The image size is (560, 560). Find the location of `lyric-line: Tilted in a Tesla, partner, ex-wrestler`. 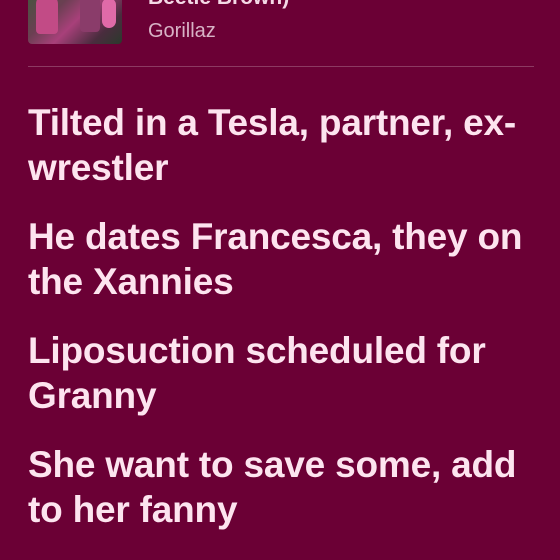

lyric-line: Tilted in a Tesla, partner, ex-wrestler is located at coordinates (272, 145).